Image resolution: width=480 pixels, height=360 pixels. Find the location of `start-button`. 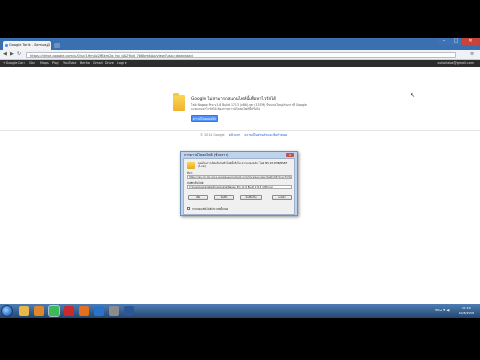

start-button is located at coordinates (7, 311).